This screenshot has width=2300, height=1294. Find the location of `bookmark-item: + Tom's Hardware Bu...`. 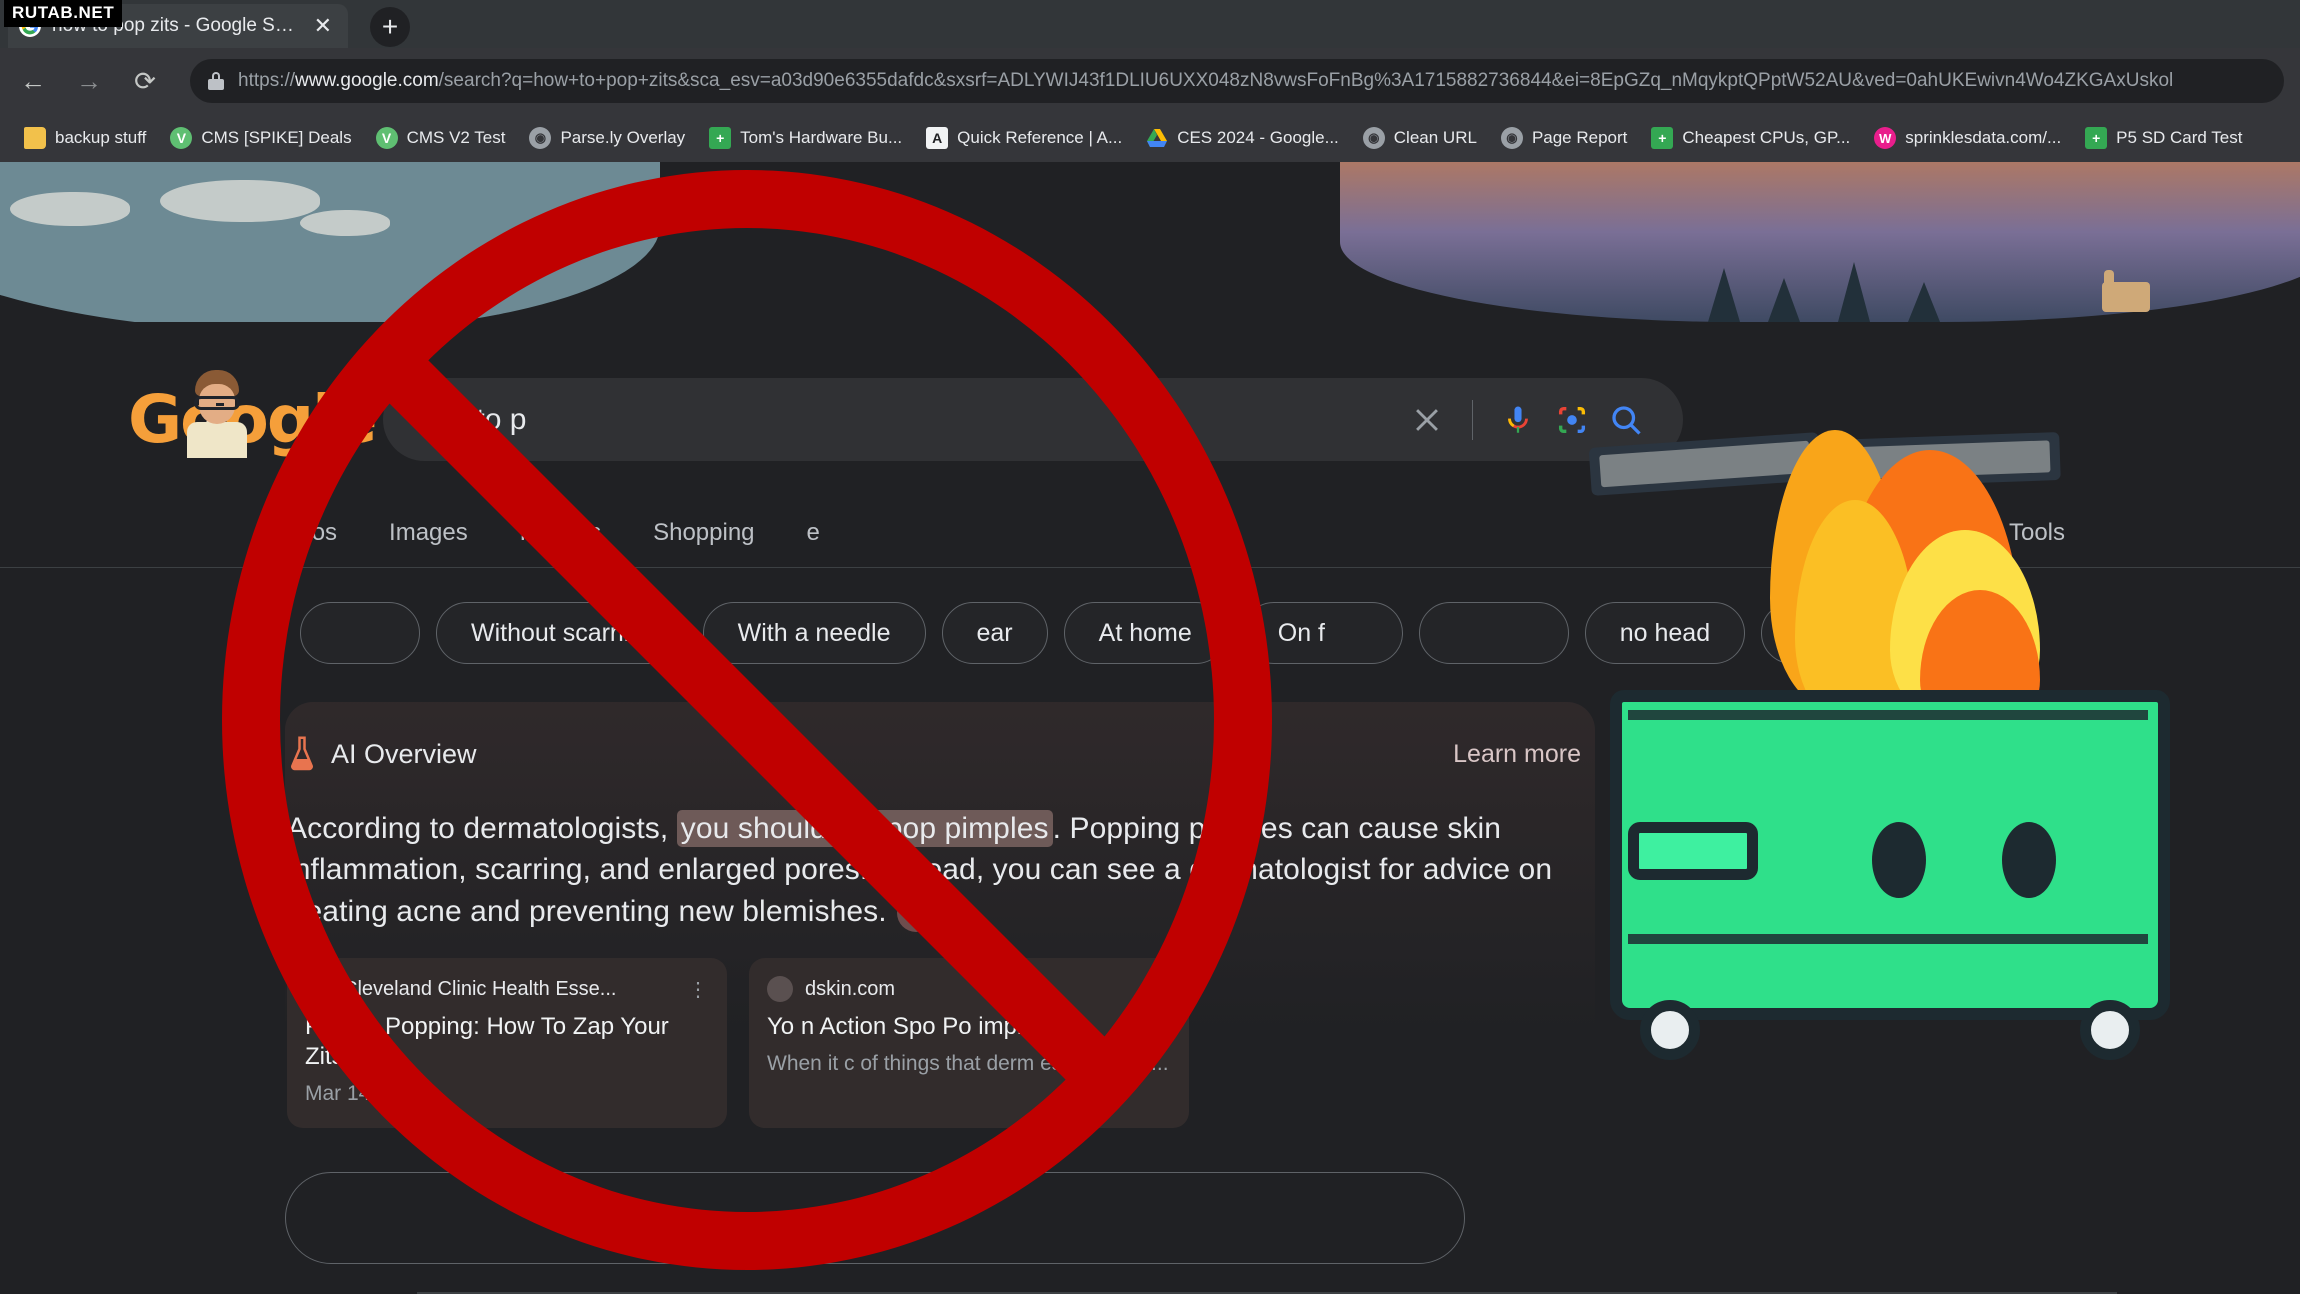

bookmark-item: + Tom's Hardware Bu... is located at coordinates (805, 138).